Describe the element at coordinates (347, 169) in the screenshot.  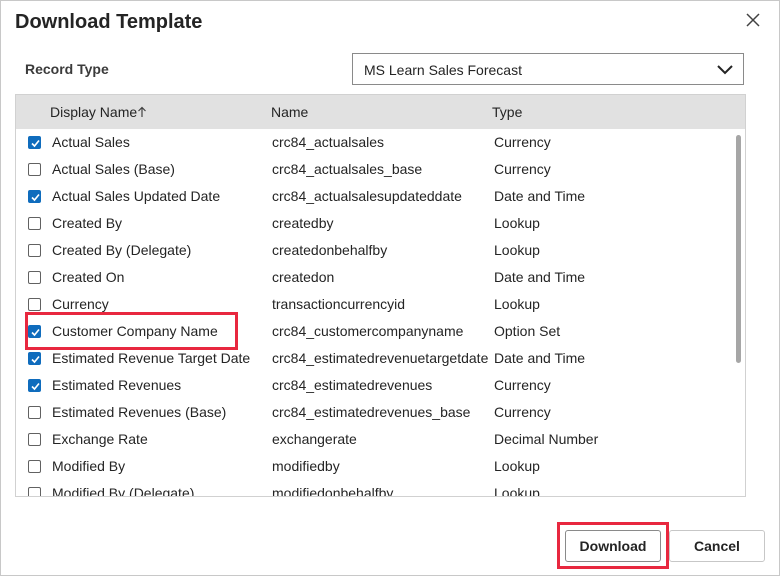
I see `name-cell: crc84_actualsales_base` at that location.